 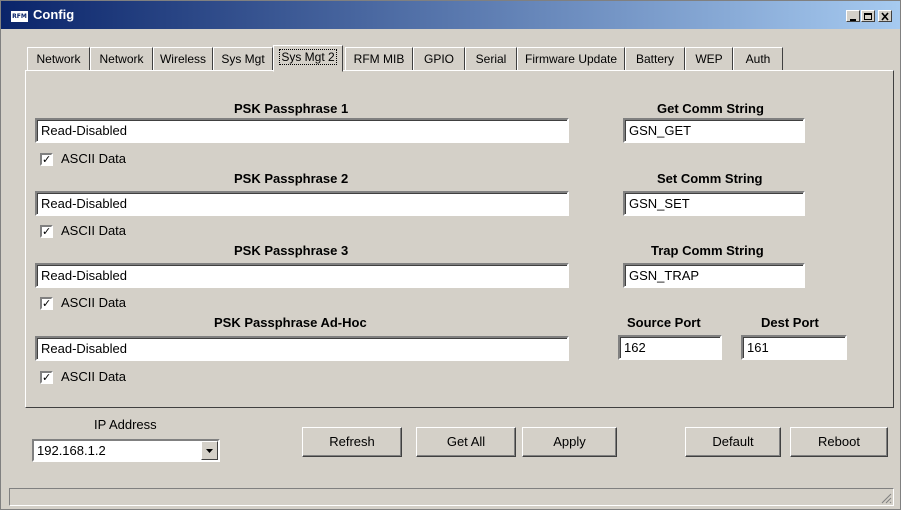 I want to click on tab-gpio: GPIO, so click(x=439, y=59).